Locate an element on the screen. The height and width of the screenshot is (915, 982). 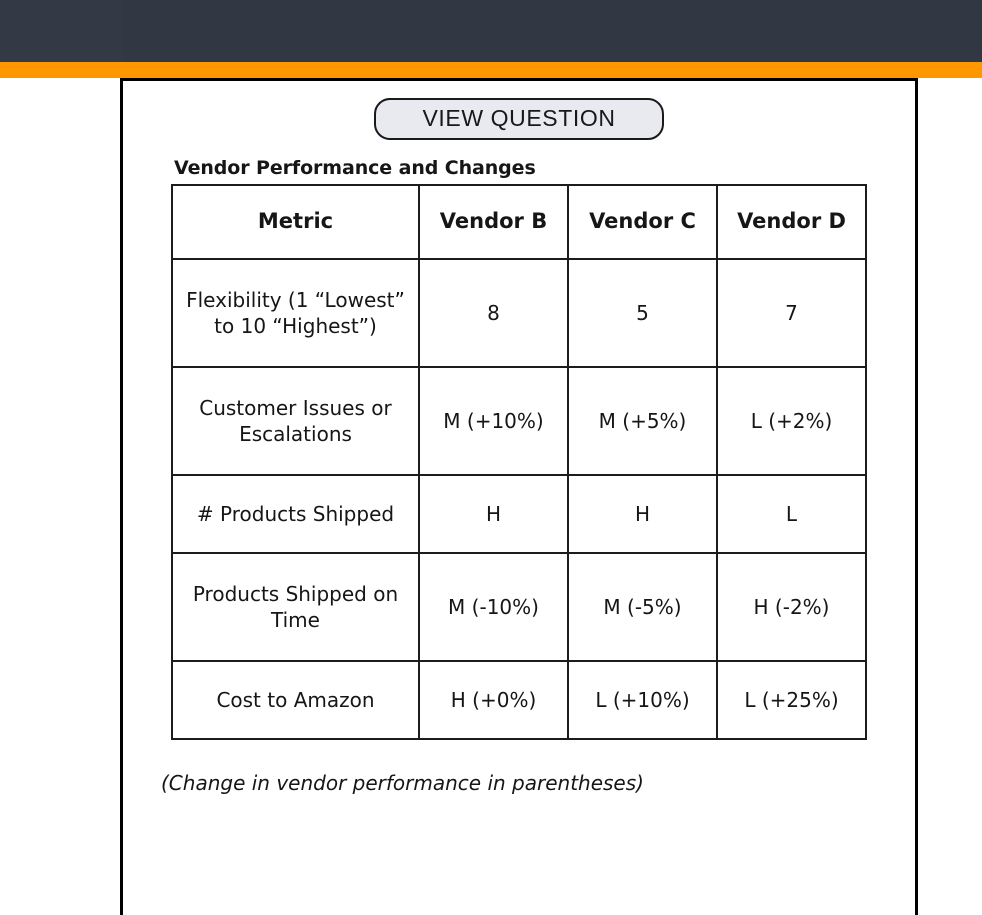
cell-value: 7 is located at coordinates (791, 313).